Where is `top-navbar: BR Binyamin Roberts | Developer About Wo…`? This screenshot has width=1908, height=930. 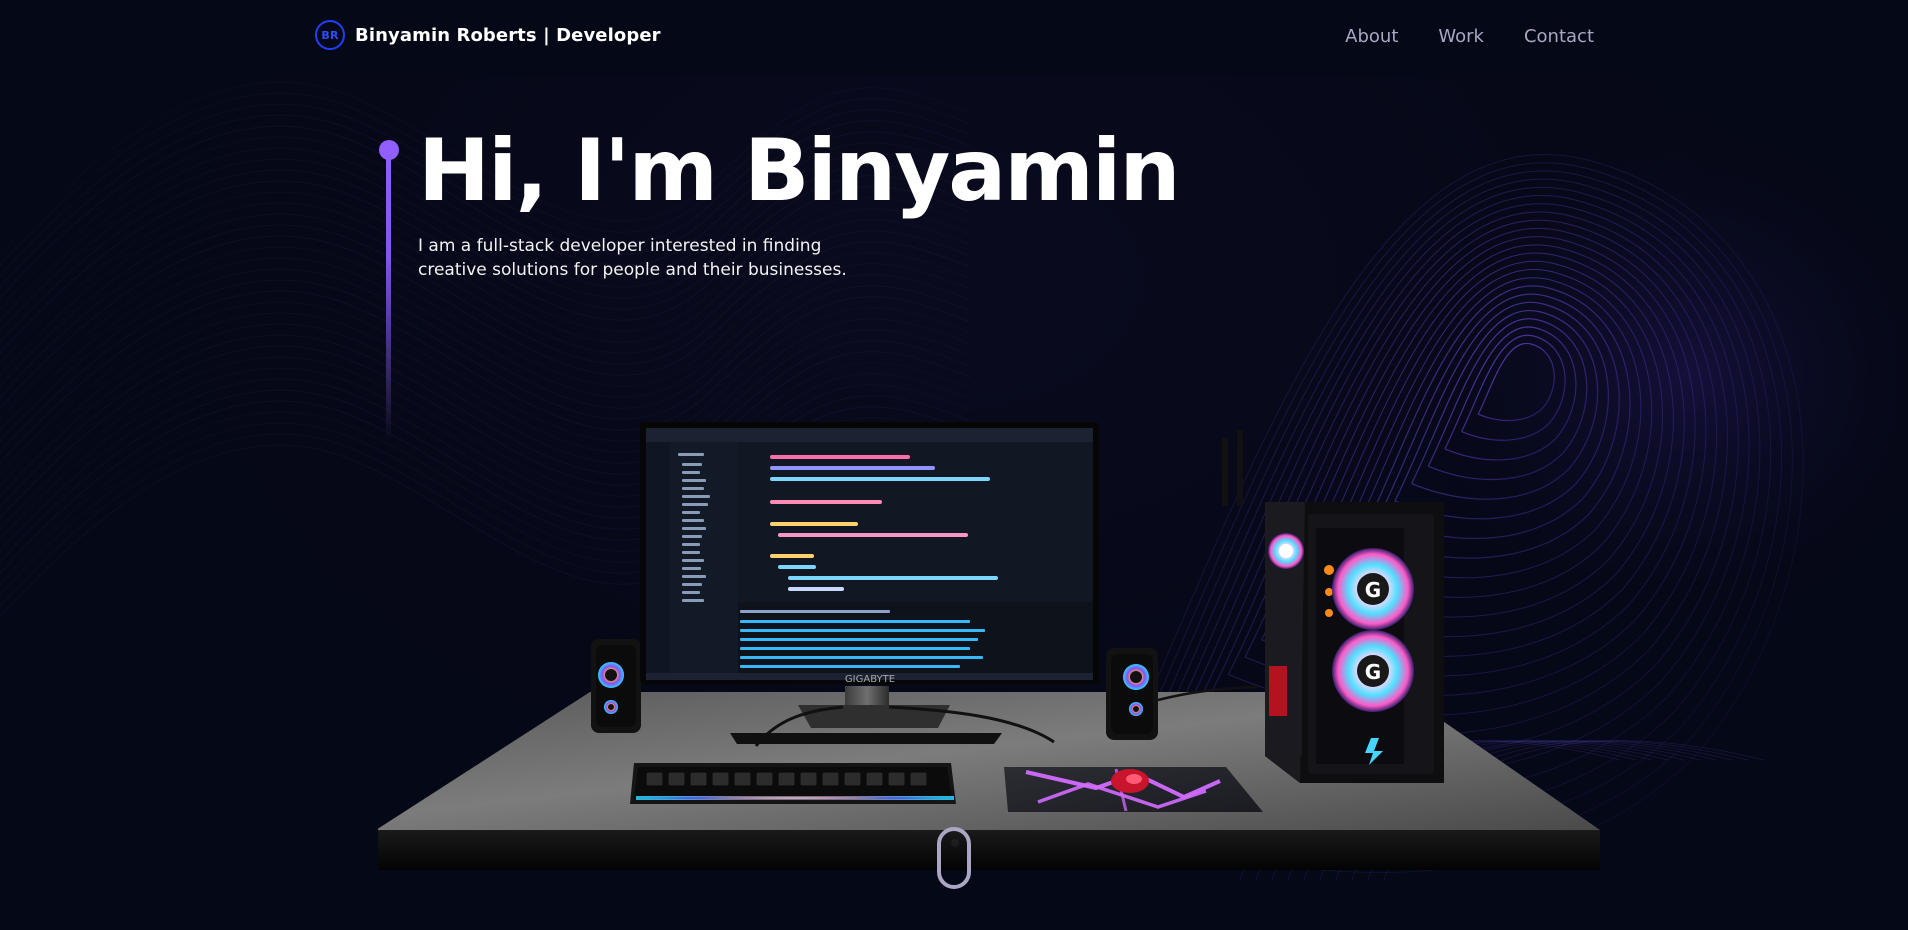
top-navbar: BR Binyamin Roberts | Developer About Wo… is located at coordinates (954, 38).